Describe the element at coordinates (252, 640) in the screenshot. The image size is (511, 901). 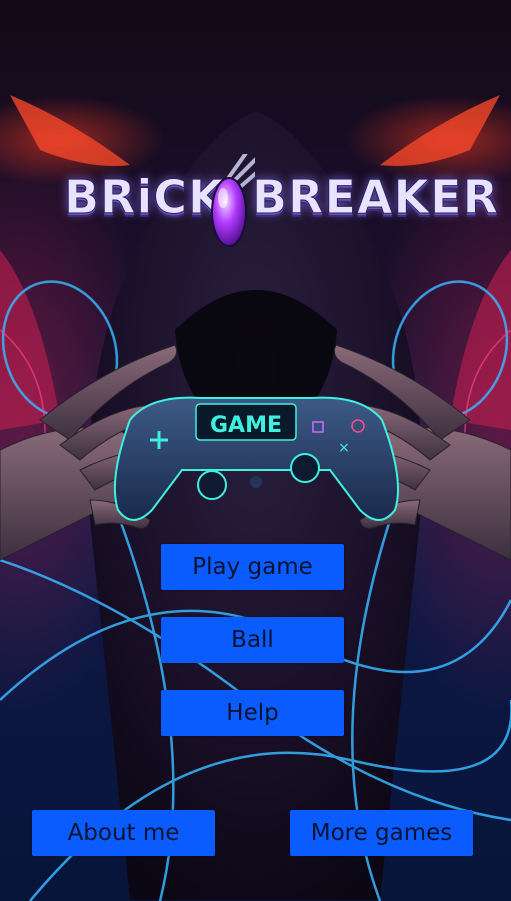
I see `ball-button: Ball` at that location.